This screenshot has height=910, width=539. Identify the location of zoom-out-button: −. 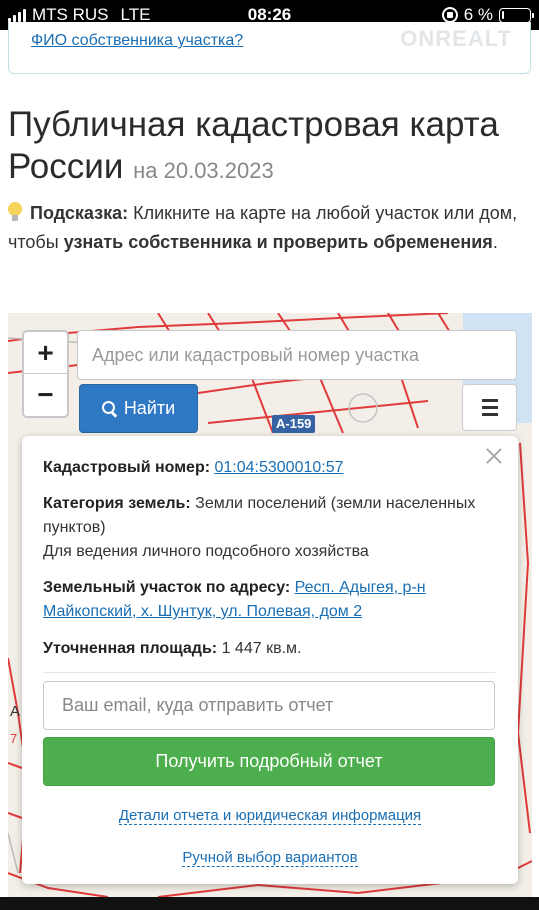
(45, 395).